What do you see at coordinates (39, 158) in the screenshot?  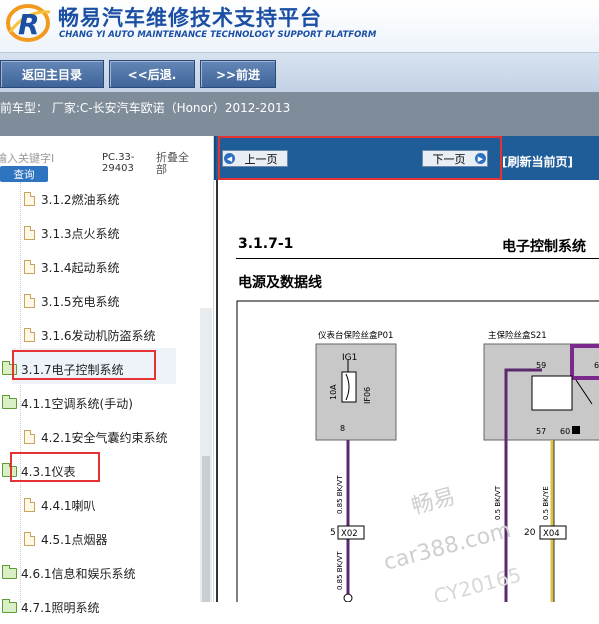 I see `search-input: 输入关键字I` at bounding box center [39, 158].